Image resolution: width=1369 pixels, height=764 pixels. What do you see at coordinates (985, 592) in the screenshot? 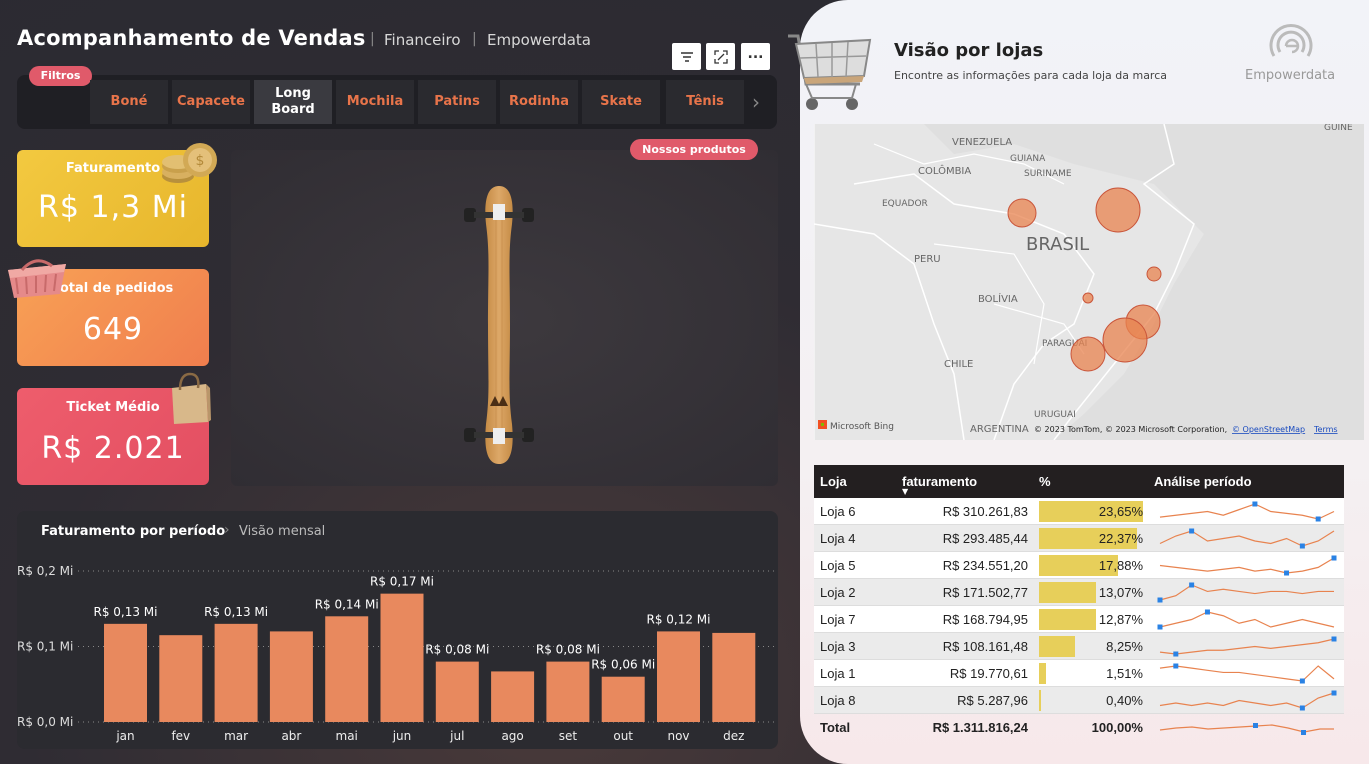
I see `cell-faturamento: R$ 171.502,77` at bounding box center [985, 592].